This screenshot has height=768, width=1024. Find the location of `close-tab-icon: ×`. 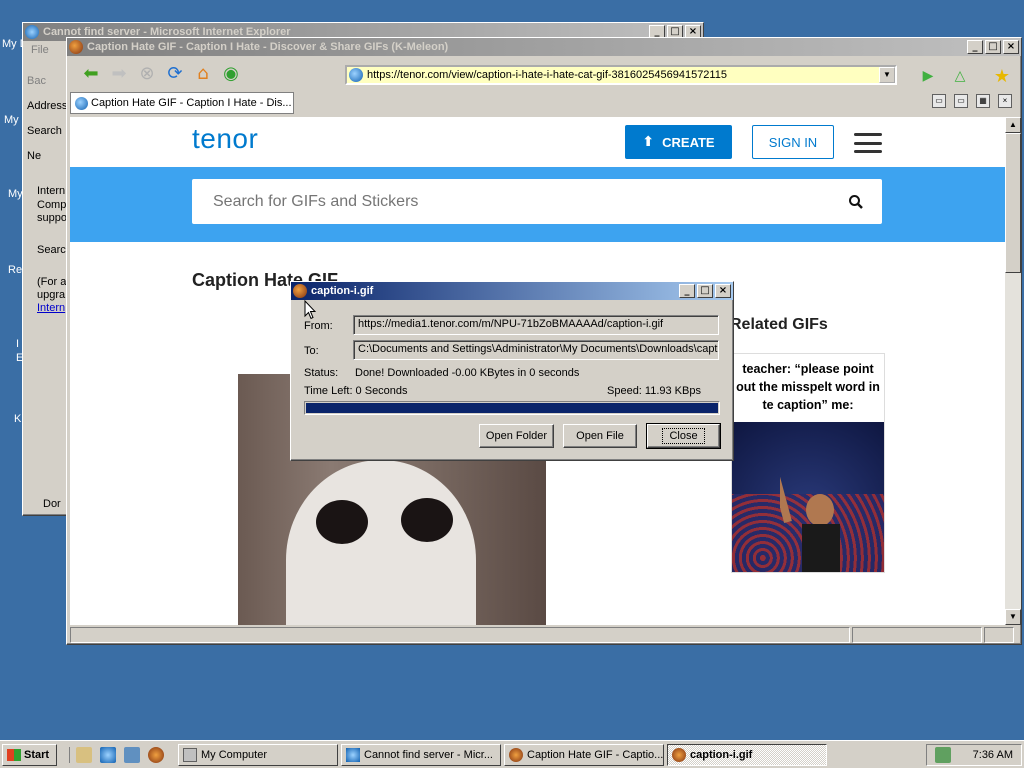

close-tab-icon: × is located at coordinates (1005, 101).